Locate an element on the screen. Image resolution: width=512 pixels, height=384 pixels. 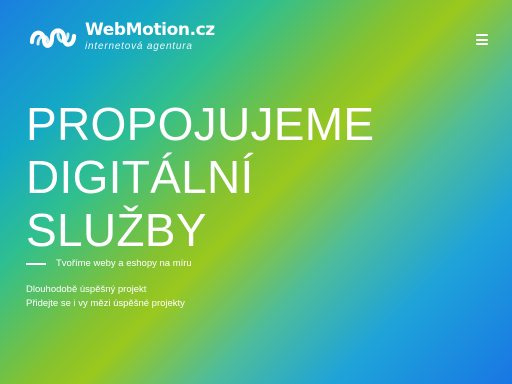
logo: WebMotion.cz internetová agentura is located at coordinates (121, 37).